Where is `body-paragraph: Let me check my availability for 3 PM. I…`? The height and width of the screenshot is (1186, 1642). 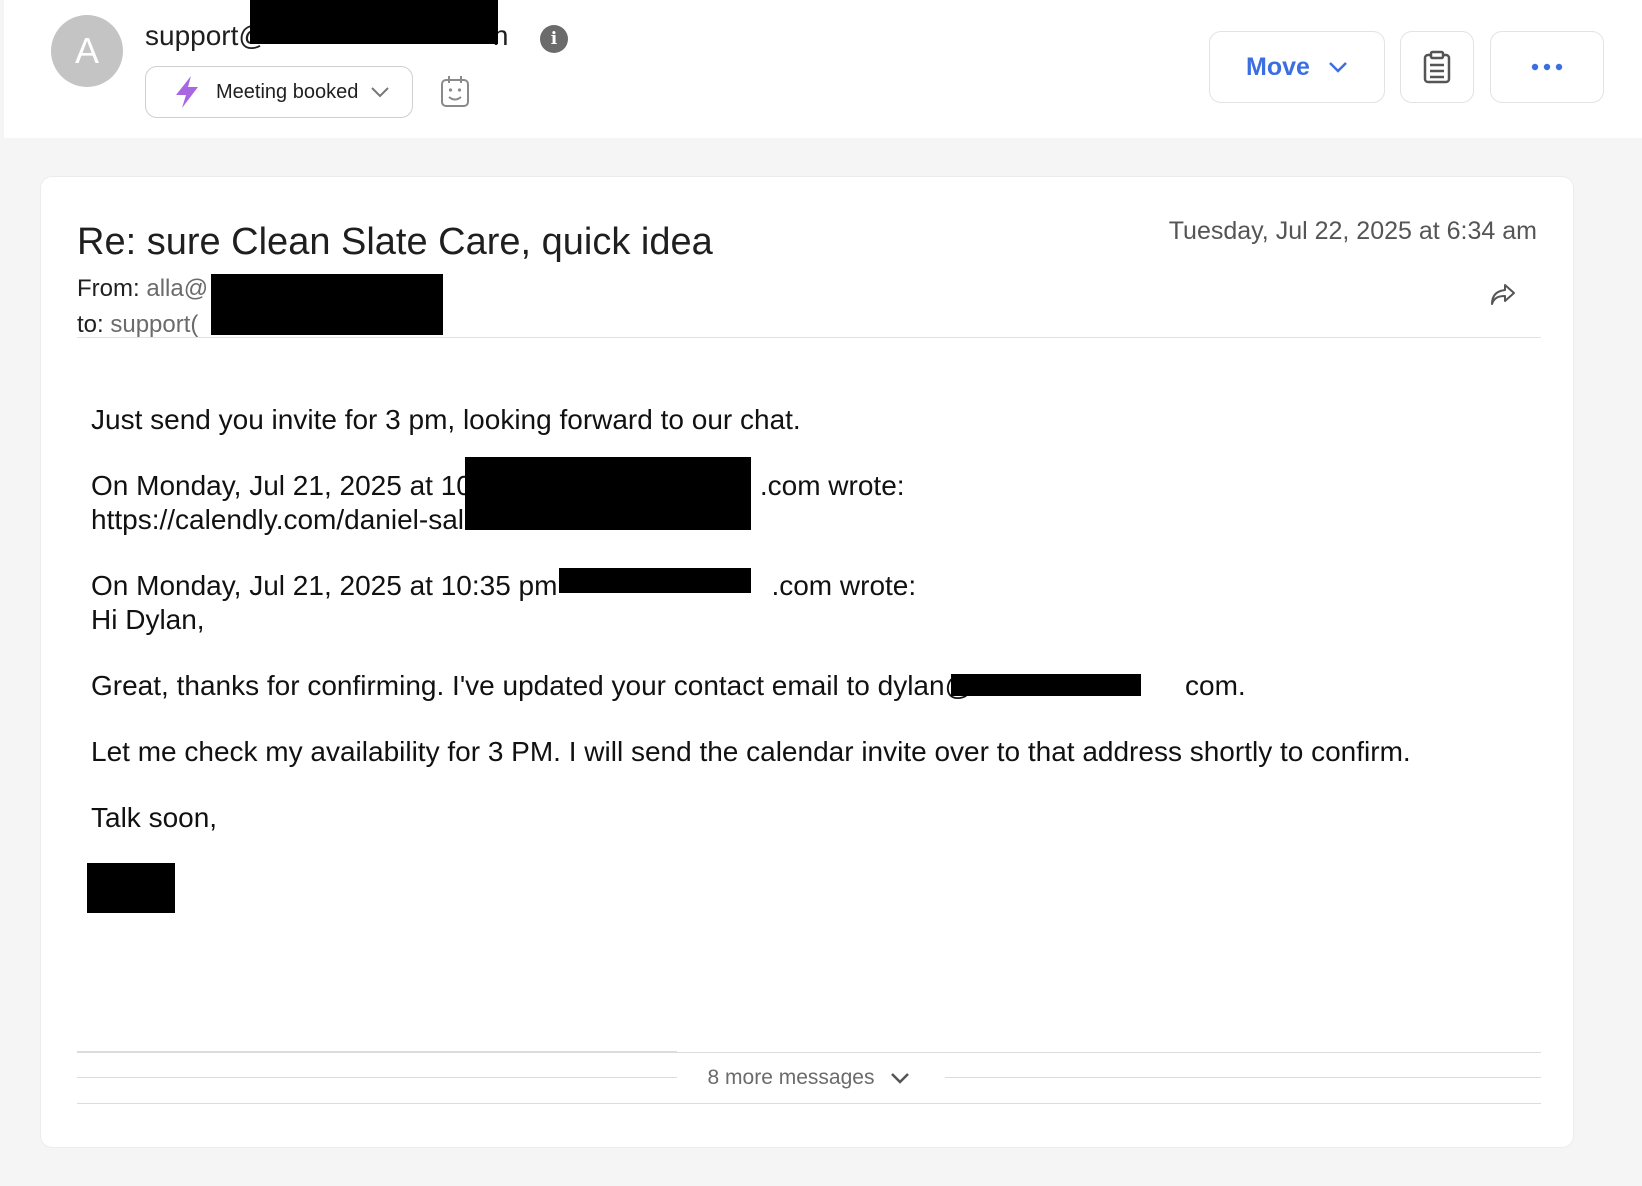 body-paragraph: Let me check my availability for 3 PM. I… is located at coordinates (751, 751).